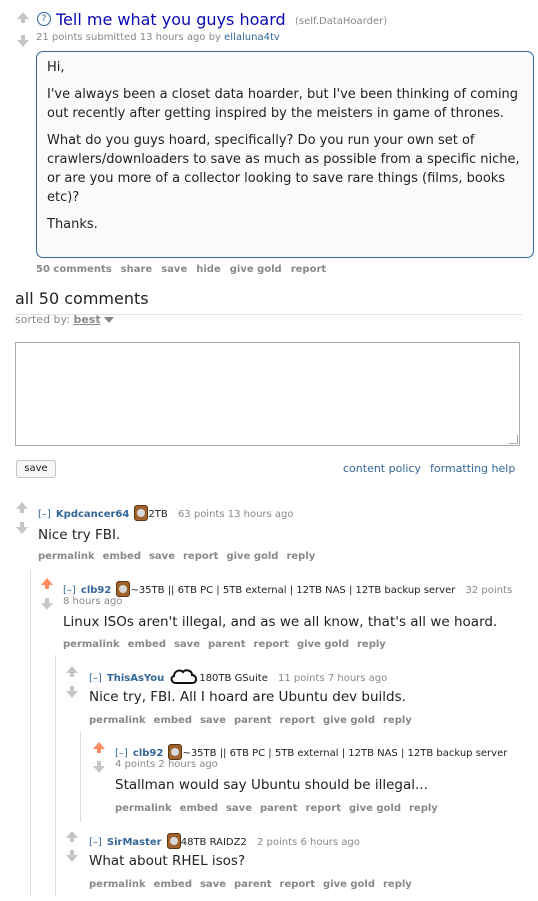 The height and width of the screenshot is (901, 538). Describe the element at coordinates (135, 678) in the screenshot. I see `comment-author: ThisAsYou` at that location.